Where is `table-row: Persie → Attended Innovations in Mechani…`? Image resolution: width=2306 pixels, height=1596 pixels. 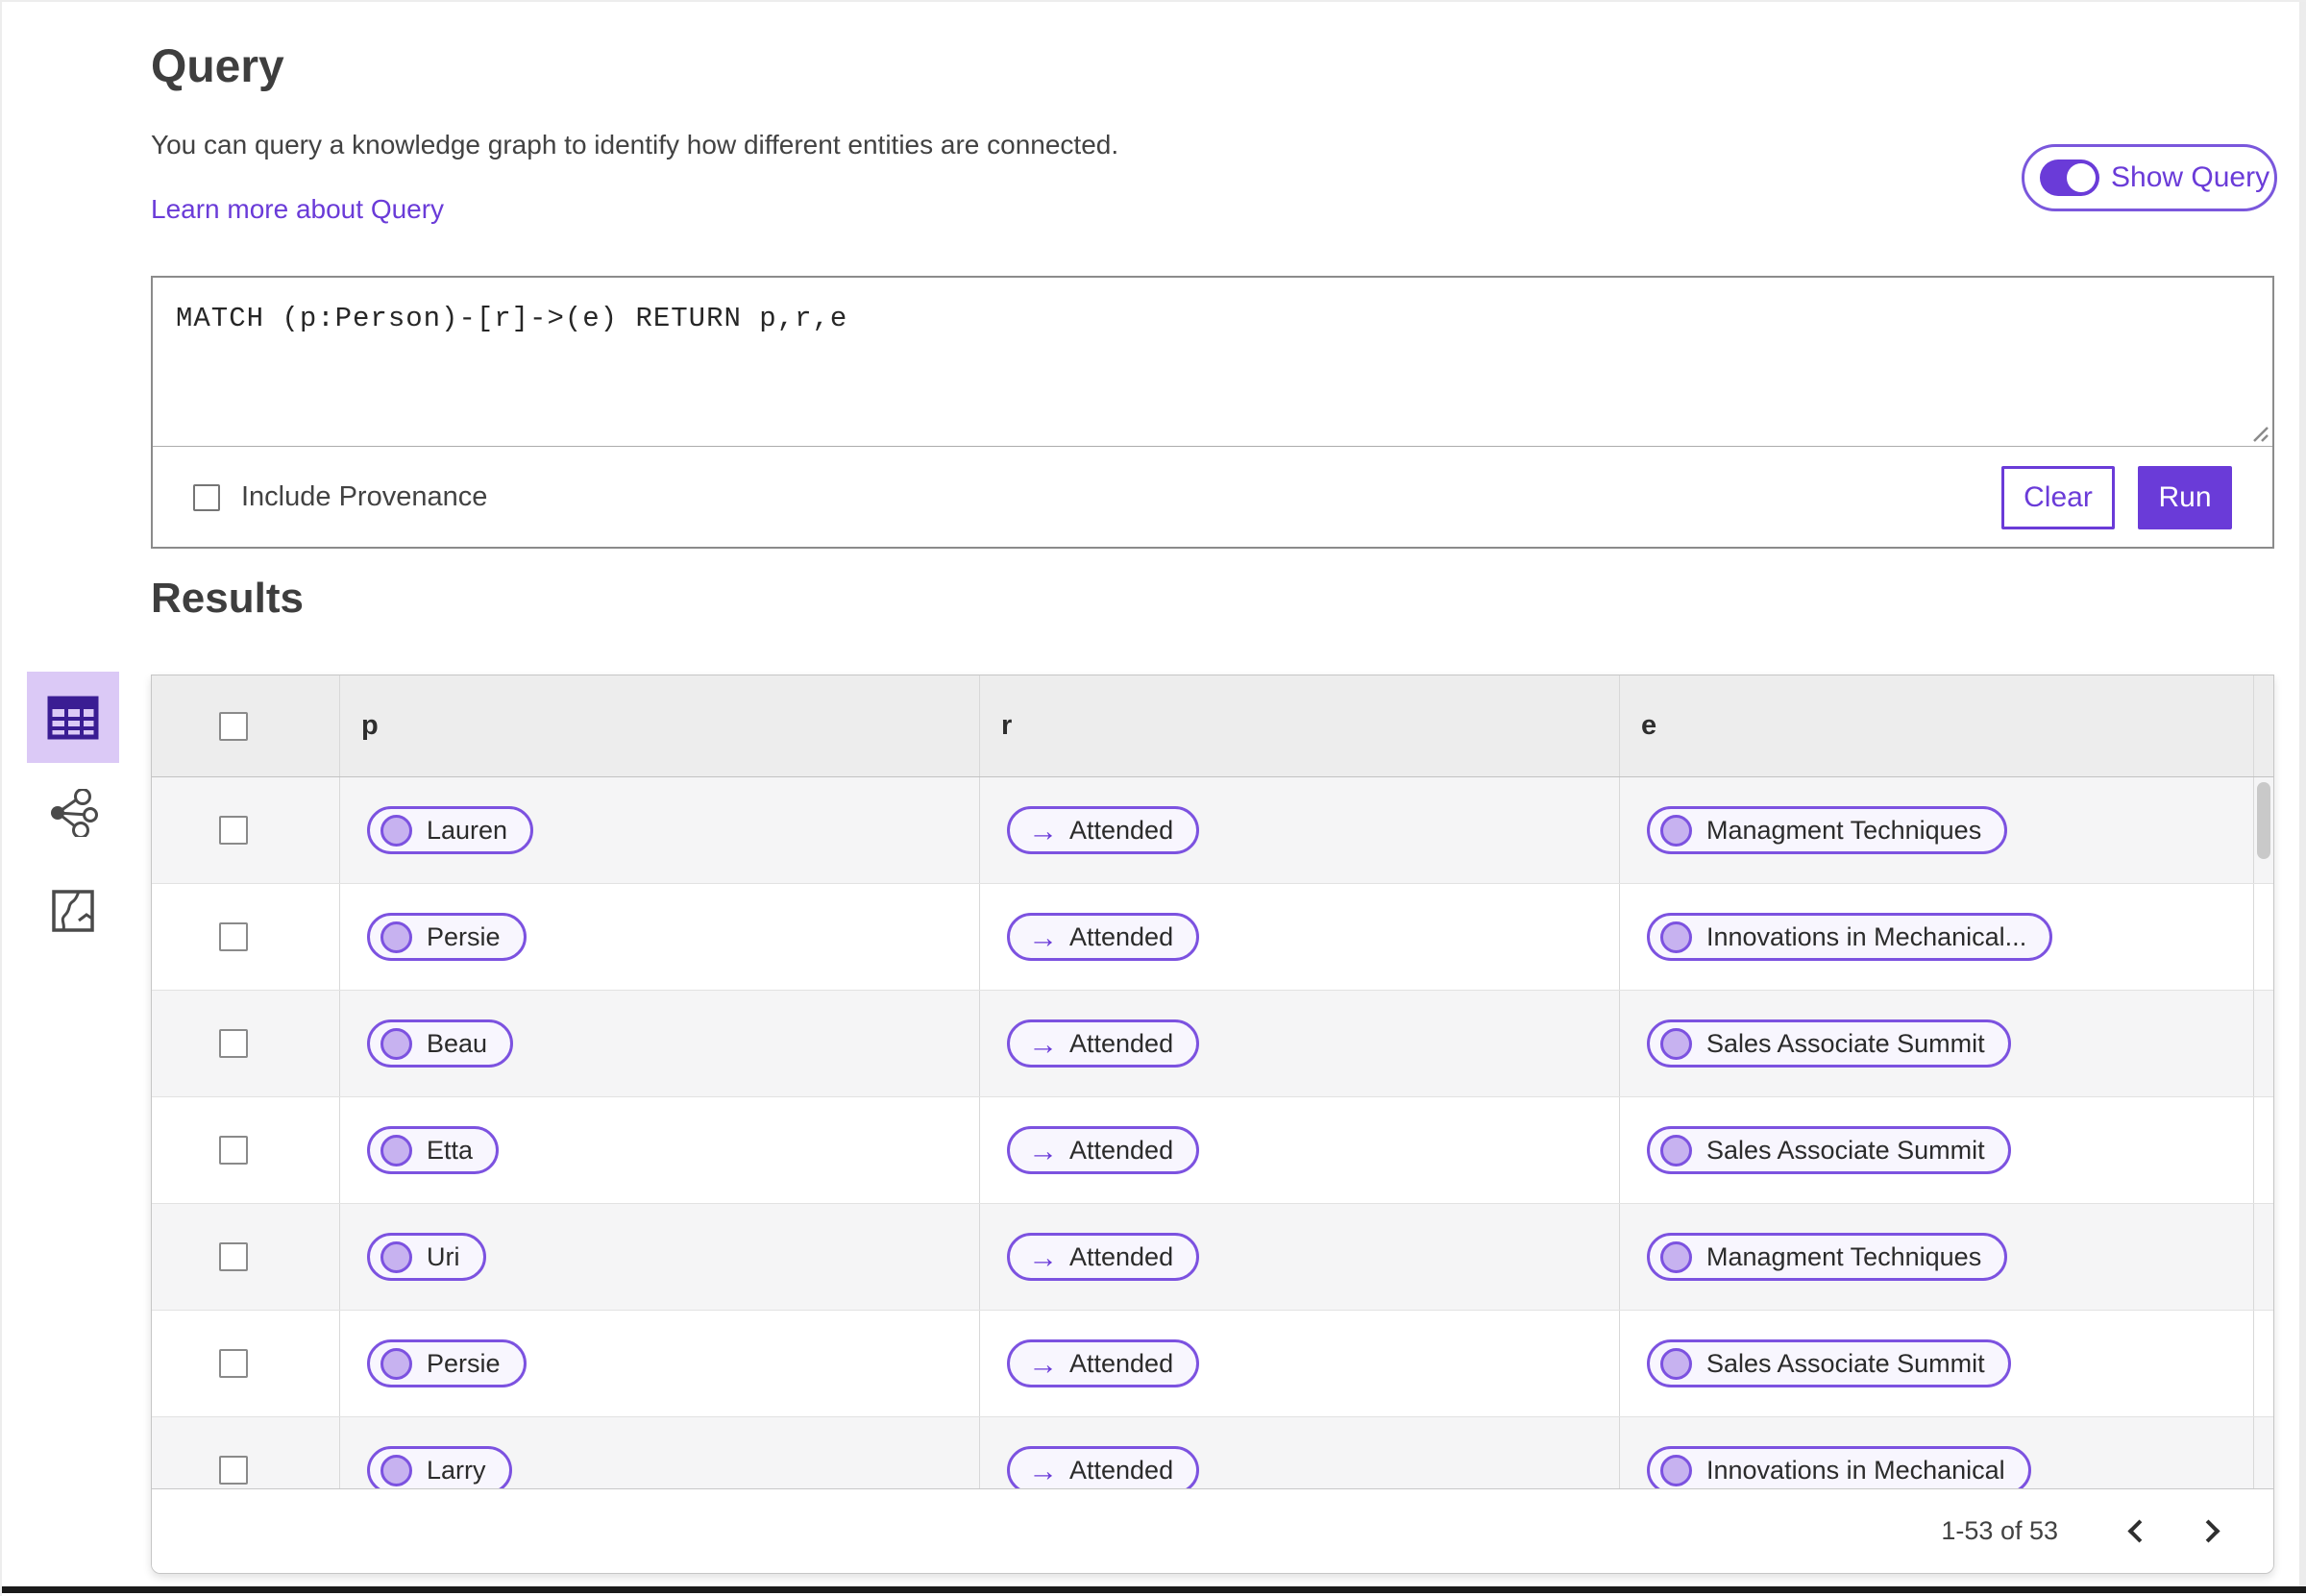 table-row: Persie → Attended Innovations in Mechani… is located at coordinates (1213, 937).